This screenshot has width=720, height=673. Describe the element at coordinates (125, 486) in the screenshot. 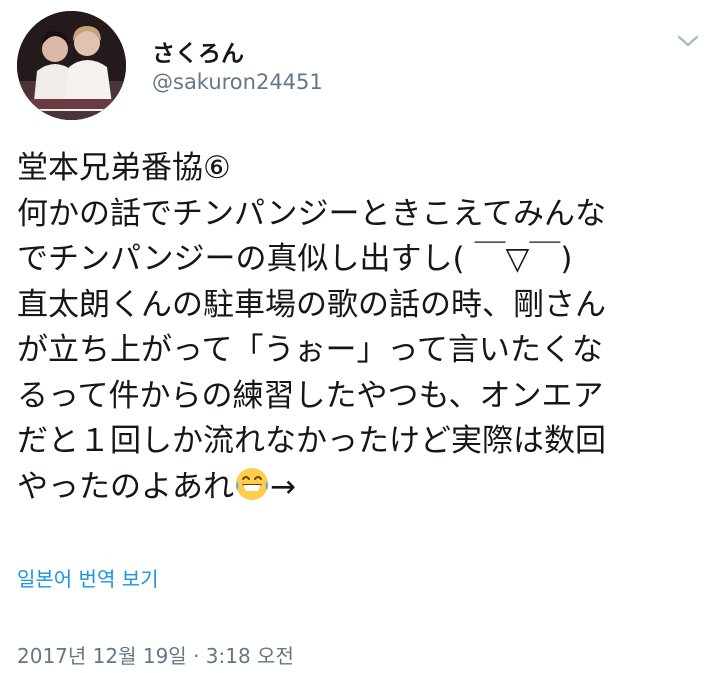

I see `tweet-line: やったのよあれ` at that location.